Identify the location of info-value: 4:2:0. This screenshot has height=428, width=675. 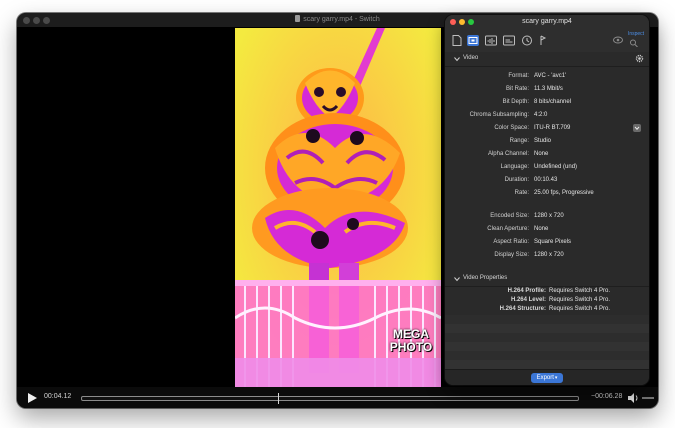
(541, 115).